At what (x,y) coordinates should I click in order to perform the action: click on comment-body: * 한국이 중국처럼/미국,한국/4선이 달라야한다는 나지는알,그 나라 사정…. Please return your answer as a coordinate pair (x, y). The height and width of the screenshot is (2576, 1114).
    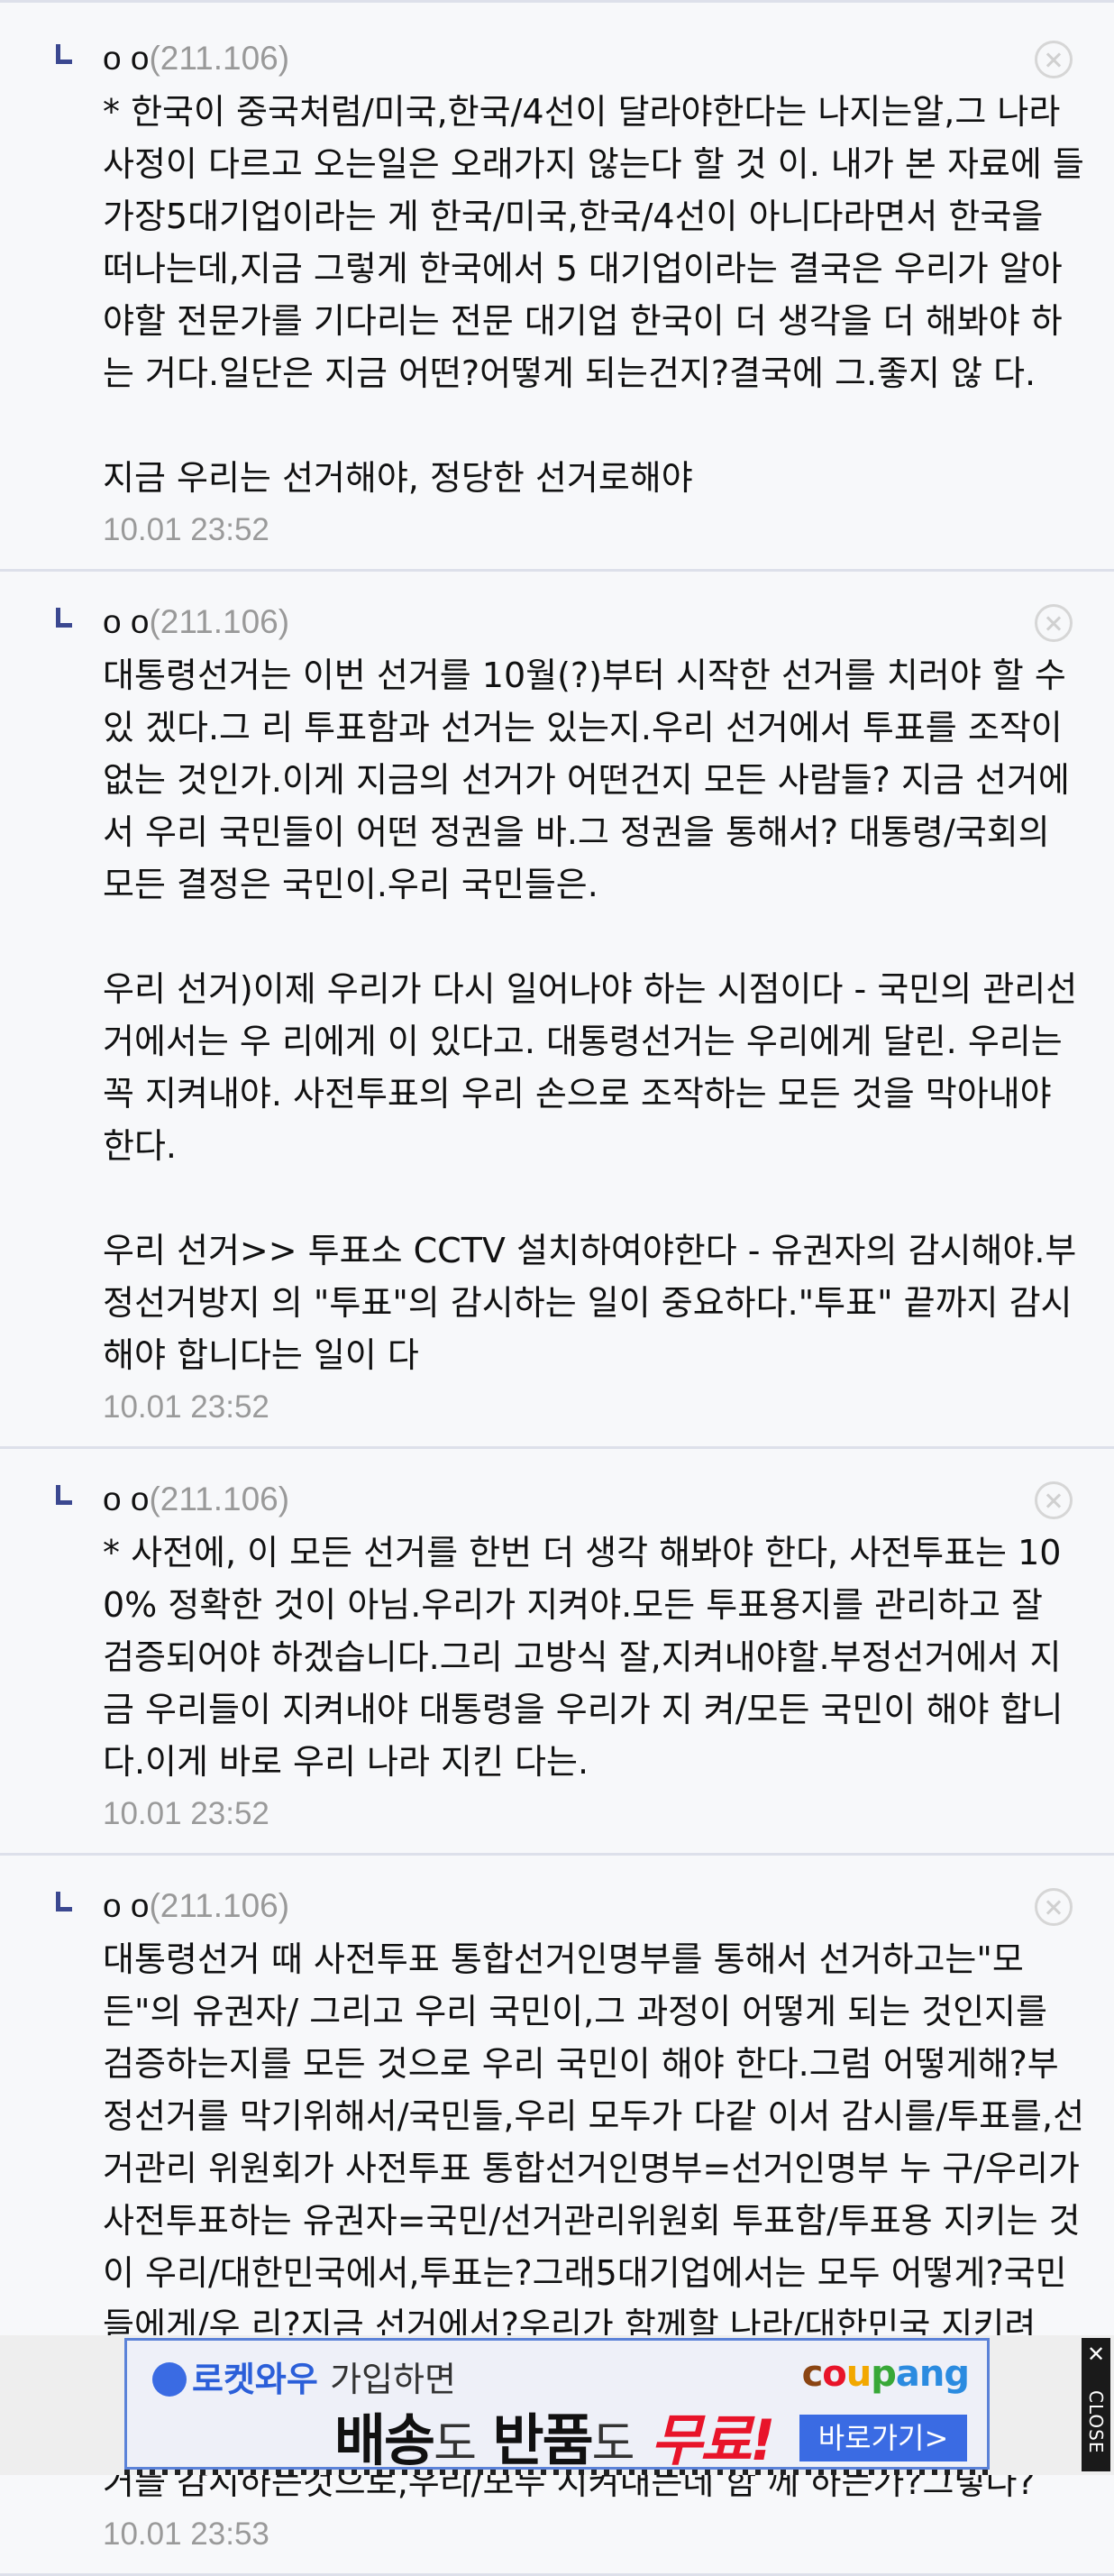
    Looking at the image, I should click on (593, 295).